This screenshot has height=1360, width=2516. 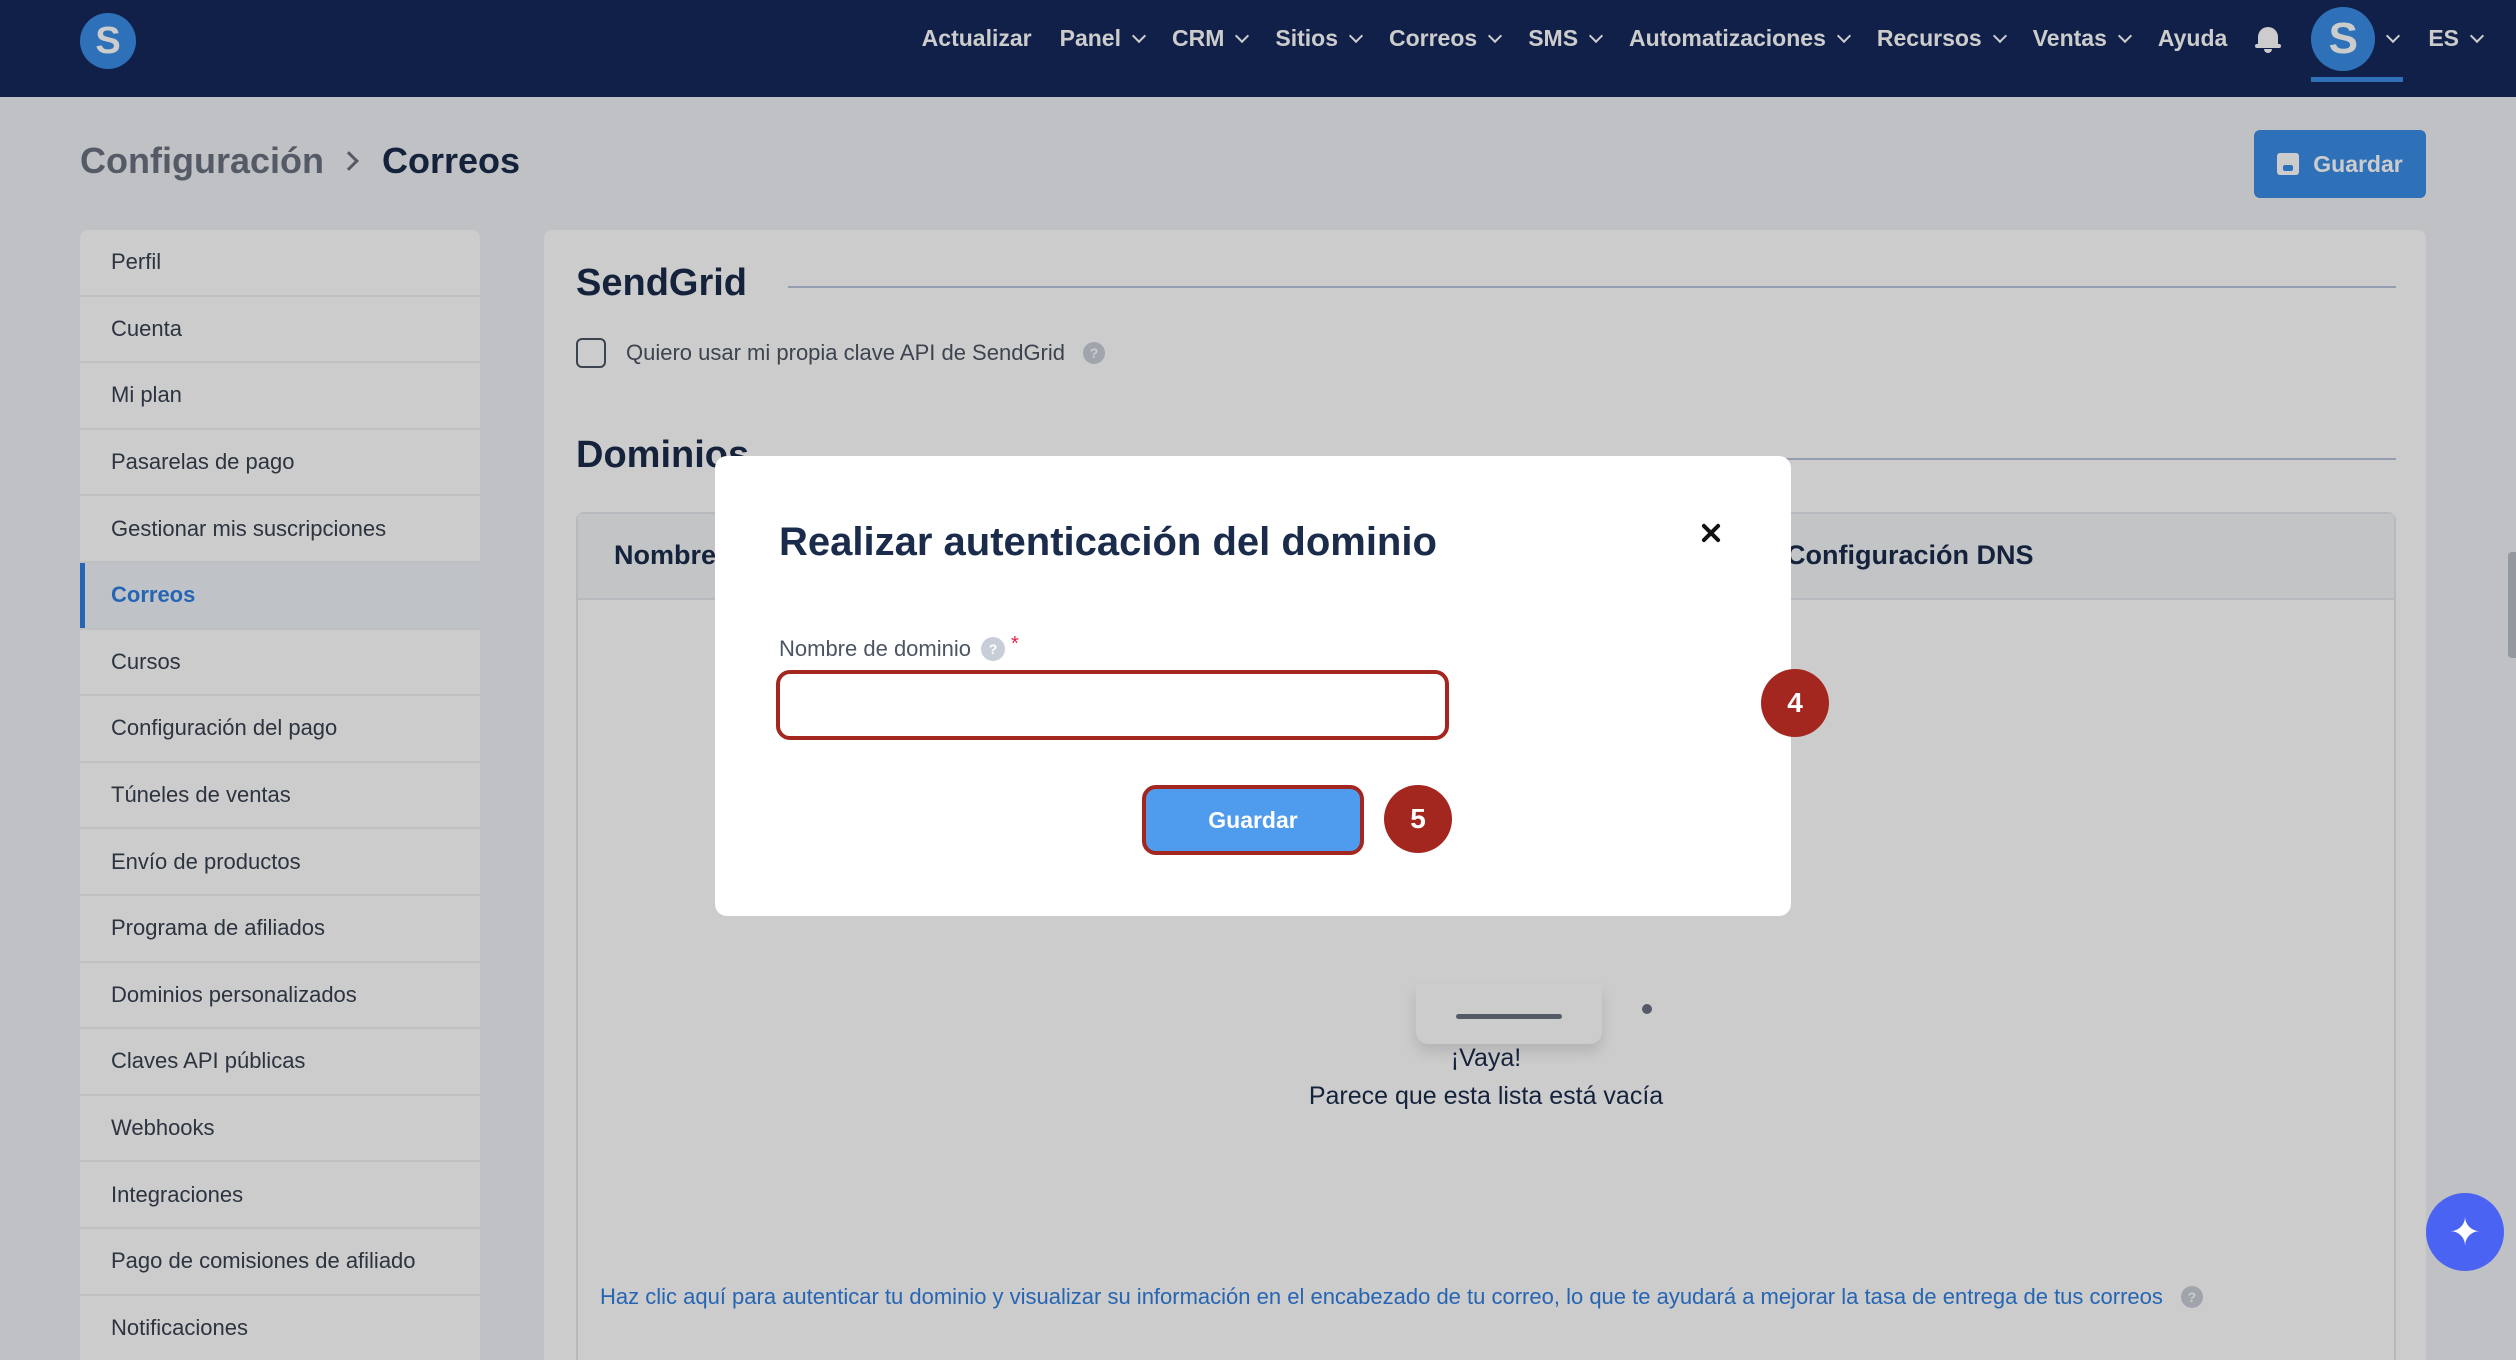 I want to click on domain-name-label: Nombre de dominio ? *, so click(x=899, y=647).